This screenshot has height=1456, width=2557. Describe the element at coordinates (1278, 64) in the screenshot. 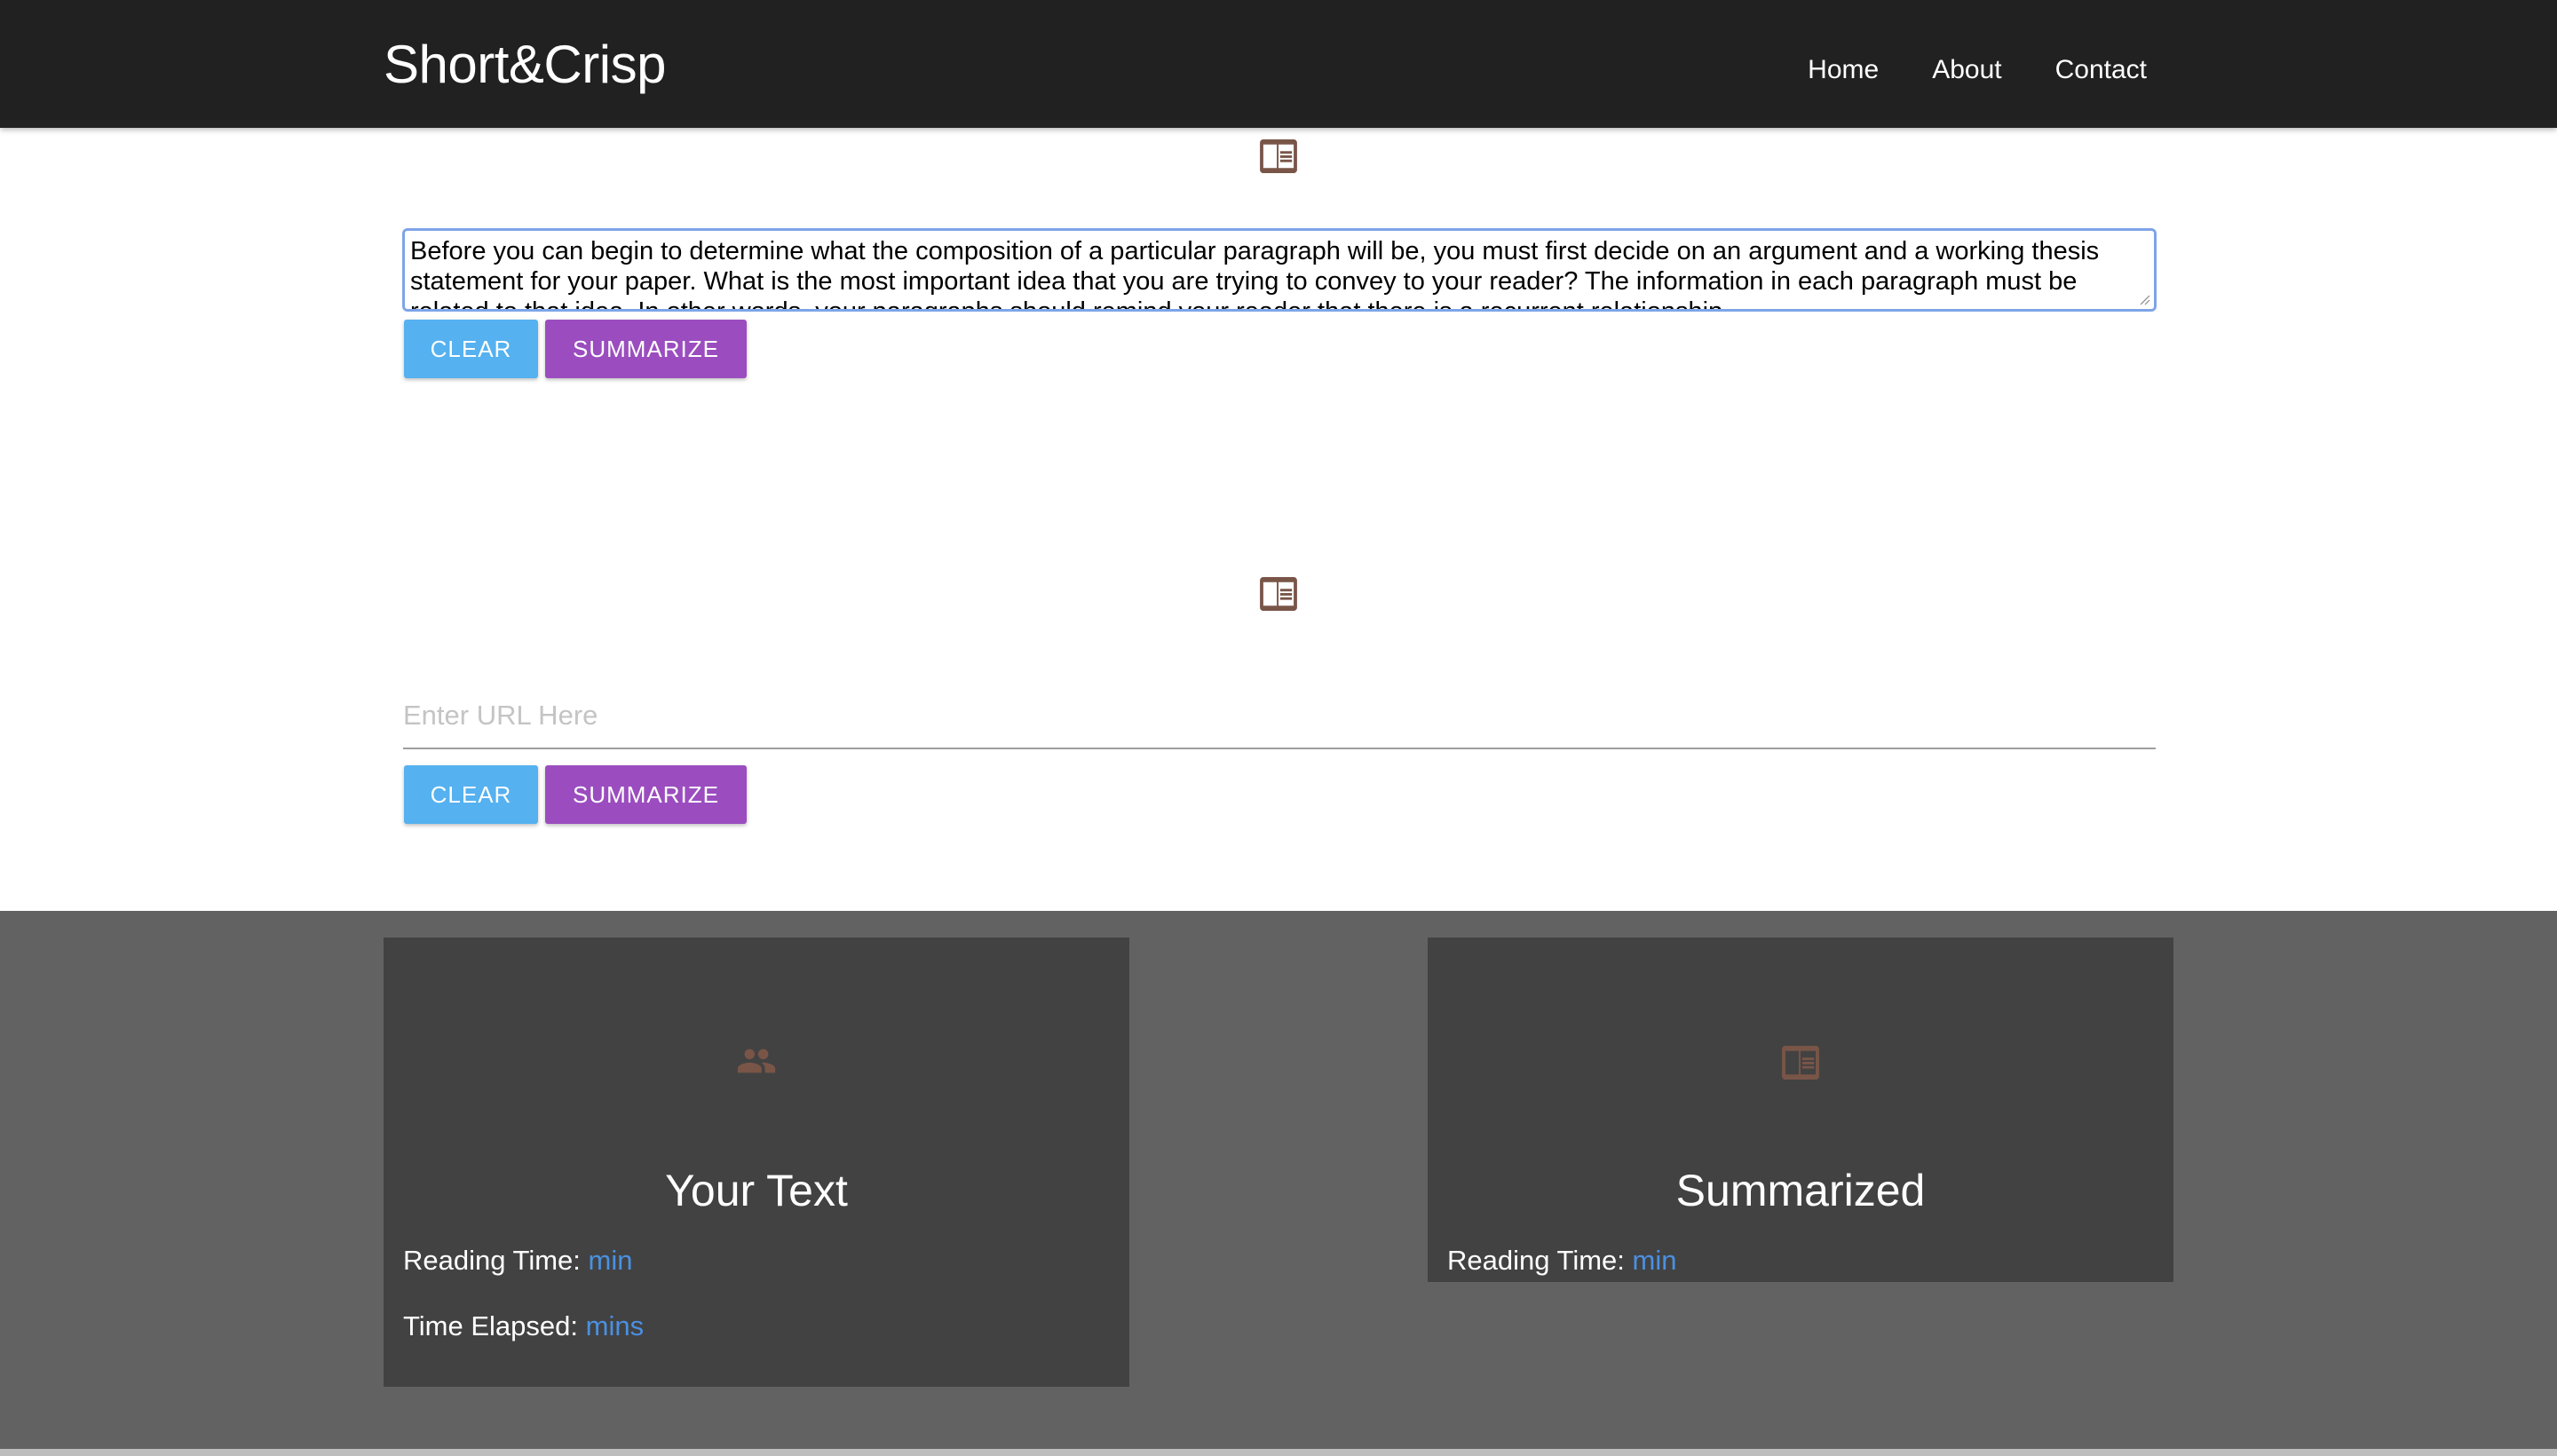

I see `navbar: Short&Crisp Home About Contact` at that location.